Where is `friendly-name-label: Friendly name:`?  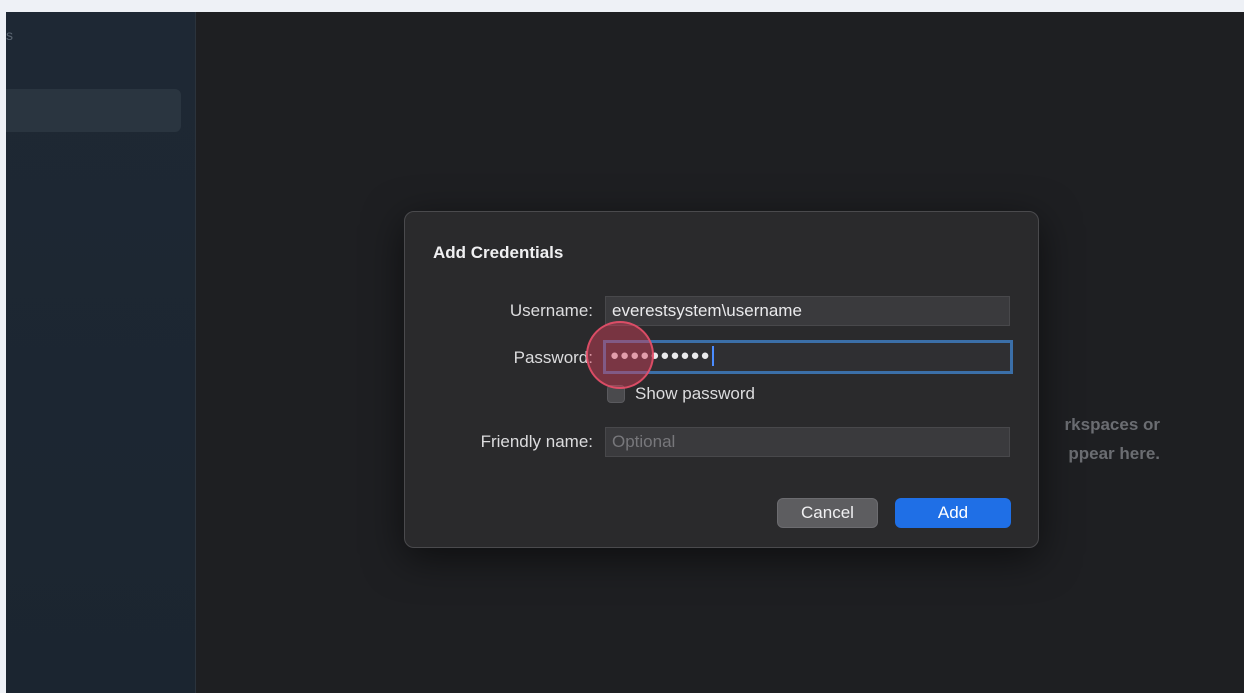
friendly-name-label: Friendly name: is located at coordinates (536, 441).